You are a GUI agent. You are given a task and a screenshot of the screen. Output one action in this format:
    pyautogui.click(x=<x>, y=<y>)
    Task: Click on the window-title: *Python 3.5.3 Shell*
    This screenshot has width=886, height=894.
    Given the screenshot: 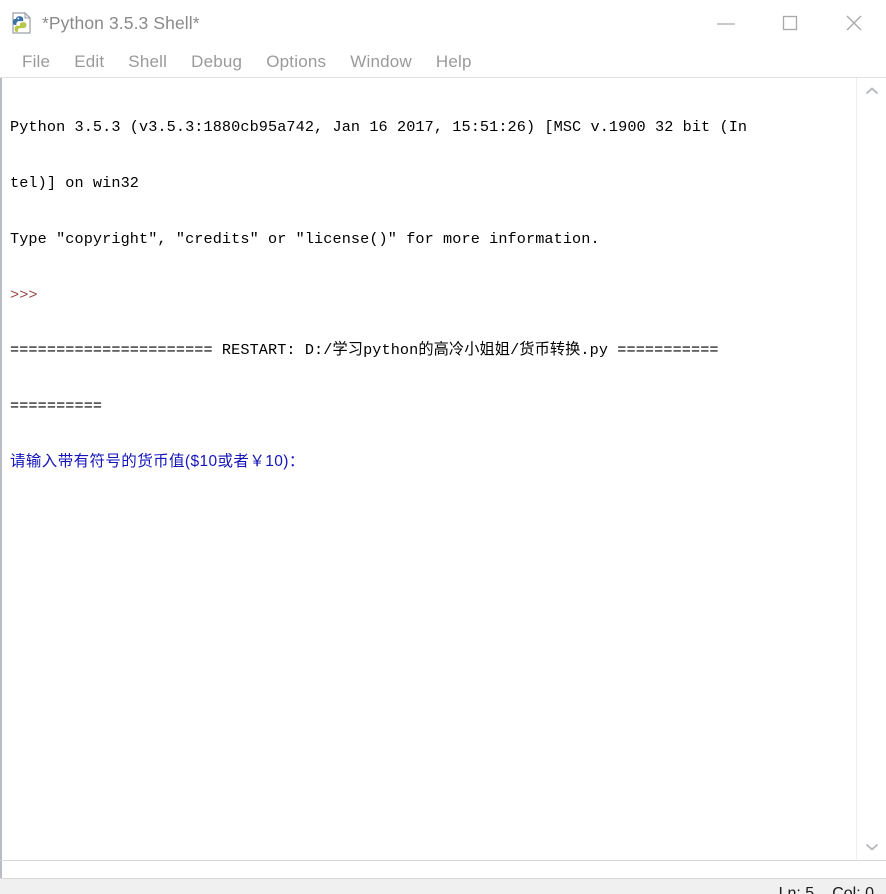 What is the action you would take?
    pyautogui.click(x=121, y=22)
    